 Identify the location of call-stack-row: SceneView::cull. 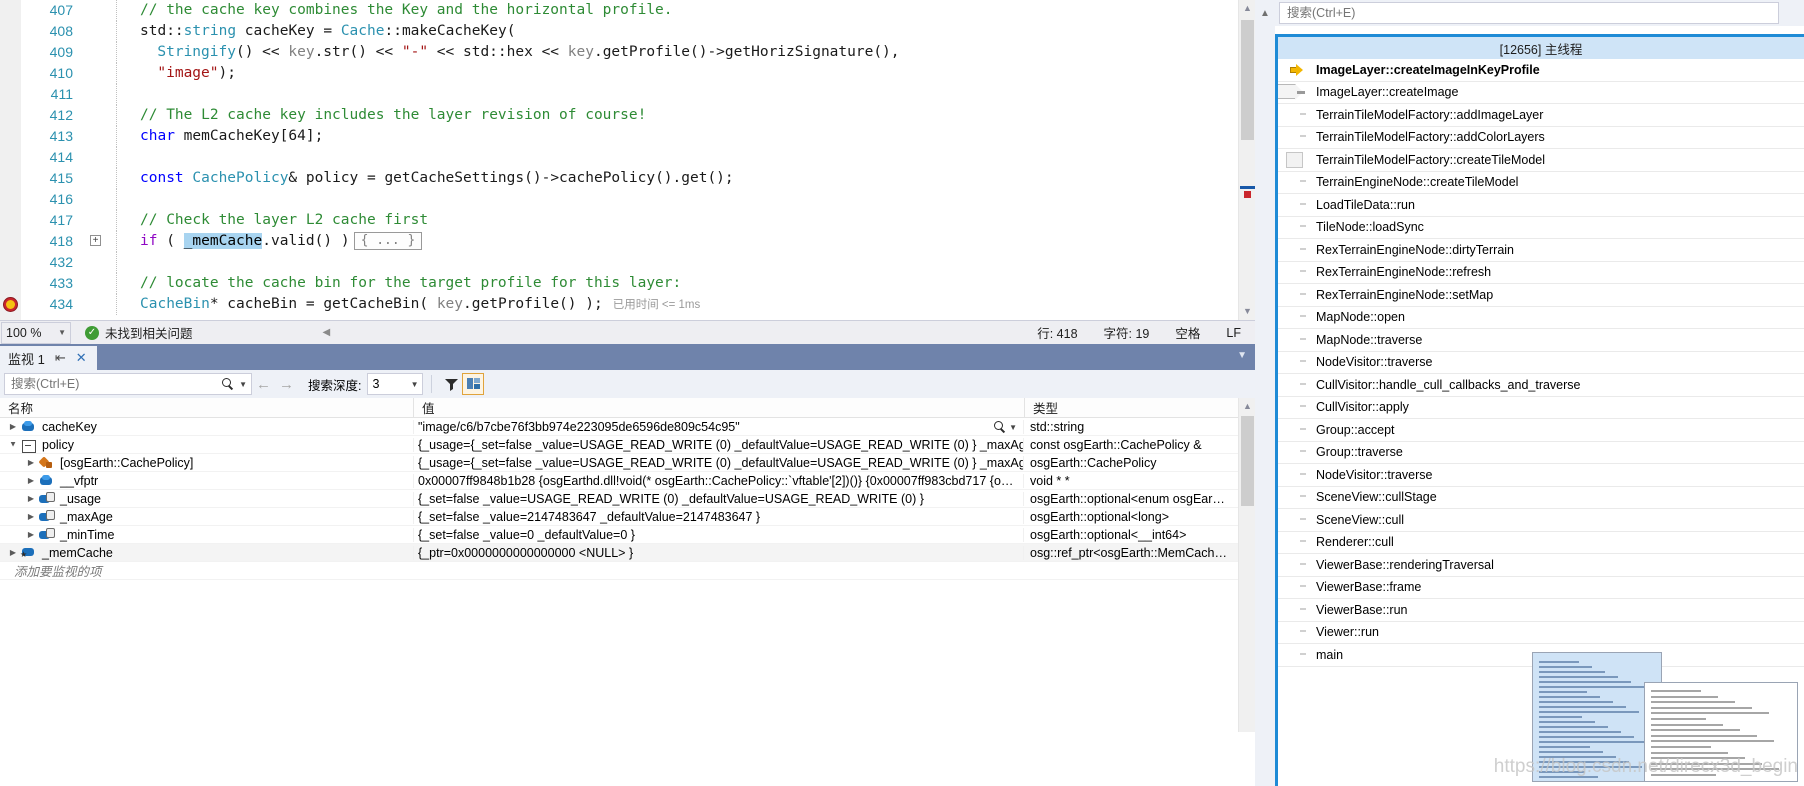
(1541, 520).